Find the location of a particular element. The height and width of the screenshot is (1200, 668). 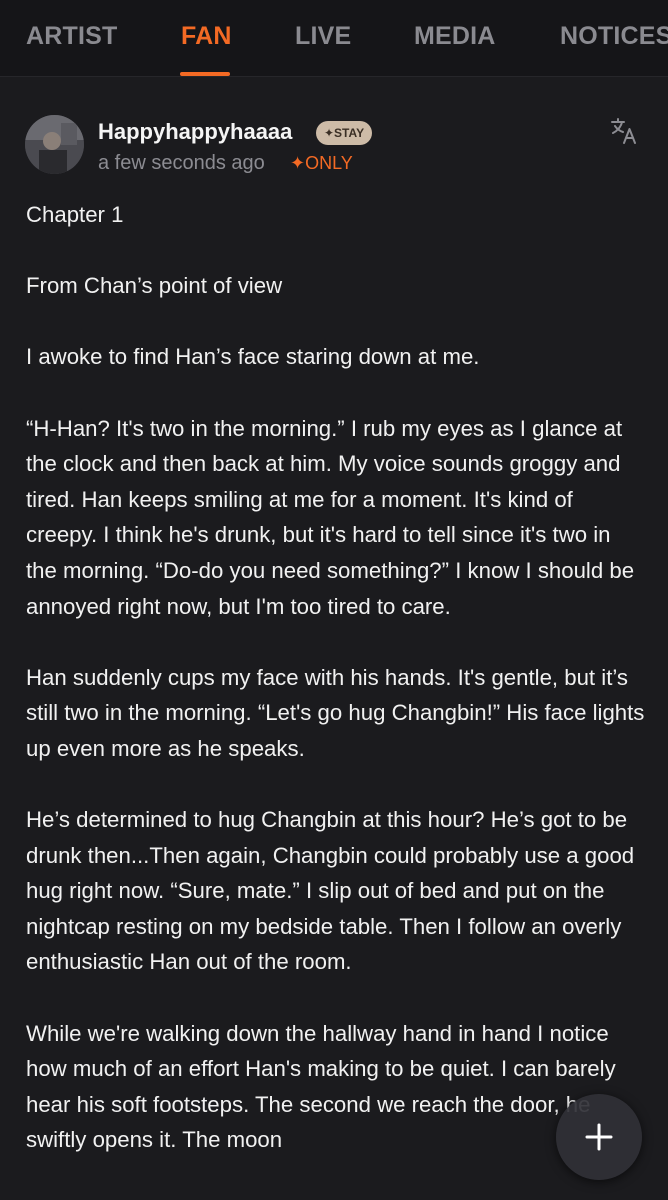

post-username: Happyhappyhaaaa is located at coordinates (195, 132).